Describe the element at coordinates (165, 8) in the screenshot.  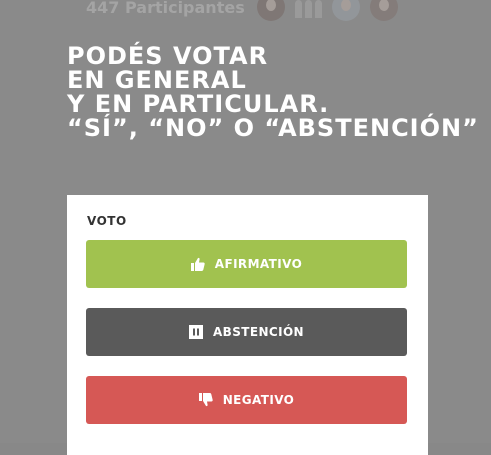
I see `participants-count: 447 Participantes` at that location.